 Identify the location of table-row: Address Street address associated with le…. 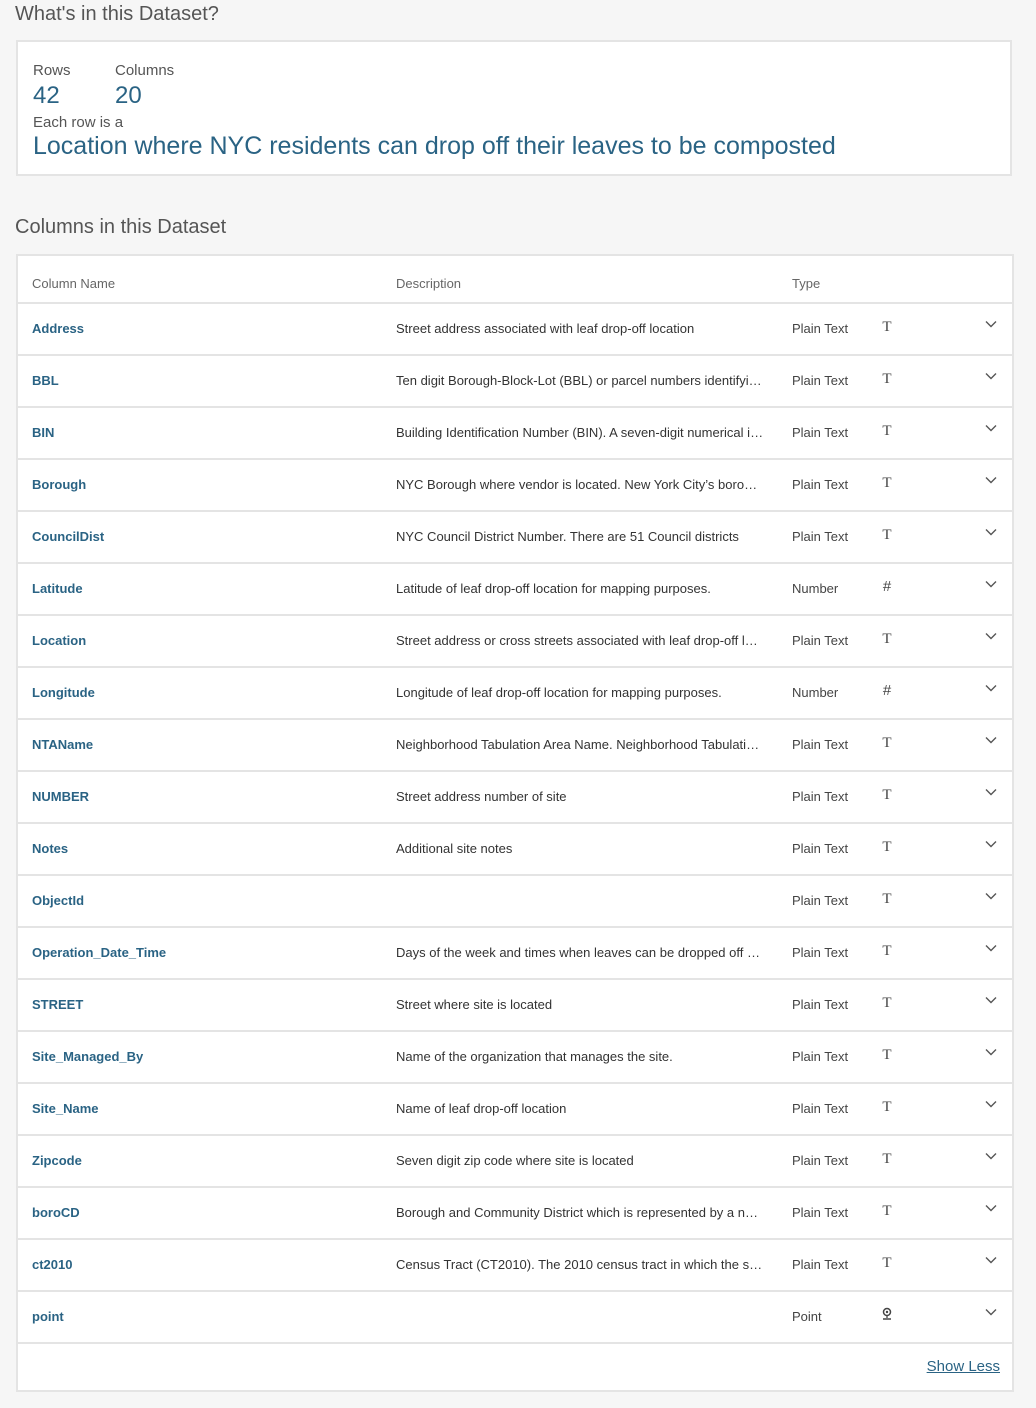
(515, 330).